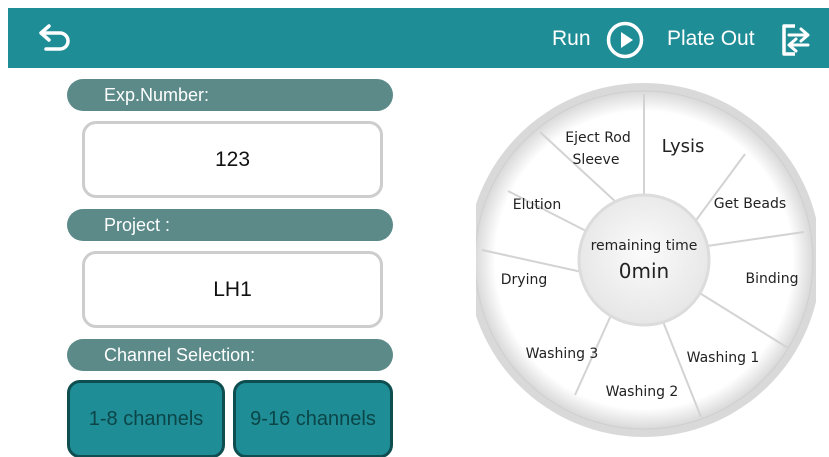 This screenshot has height=457, width=829. What do you see at coordinates (772, 279) in the screenshot?
I see `segment-binding: Binding` at bounding box center [772, 279].